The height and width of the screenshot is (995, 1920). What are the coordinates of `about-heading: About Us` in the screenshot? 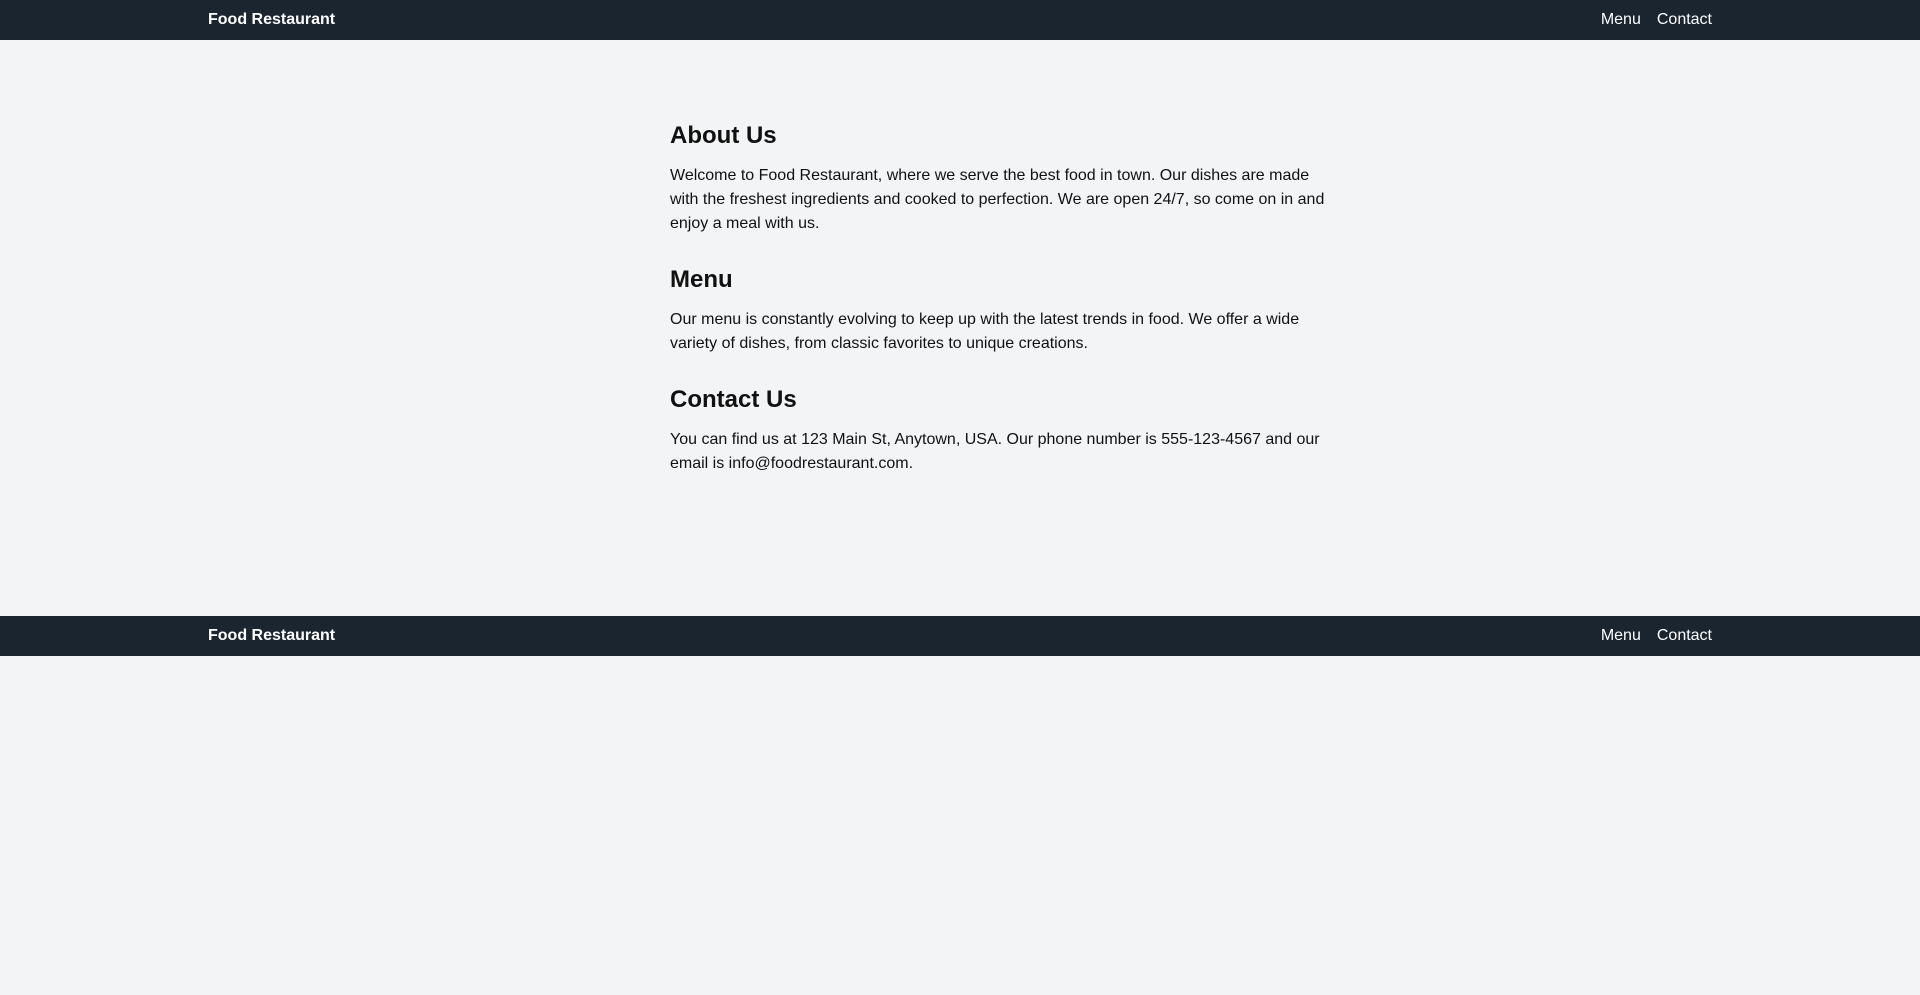 It's located at (723, 135).